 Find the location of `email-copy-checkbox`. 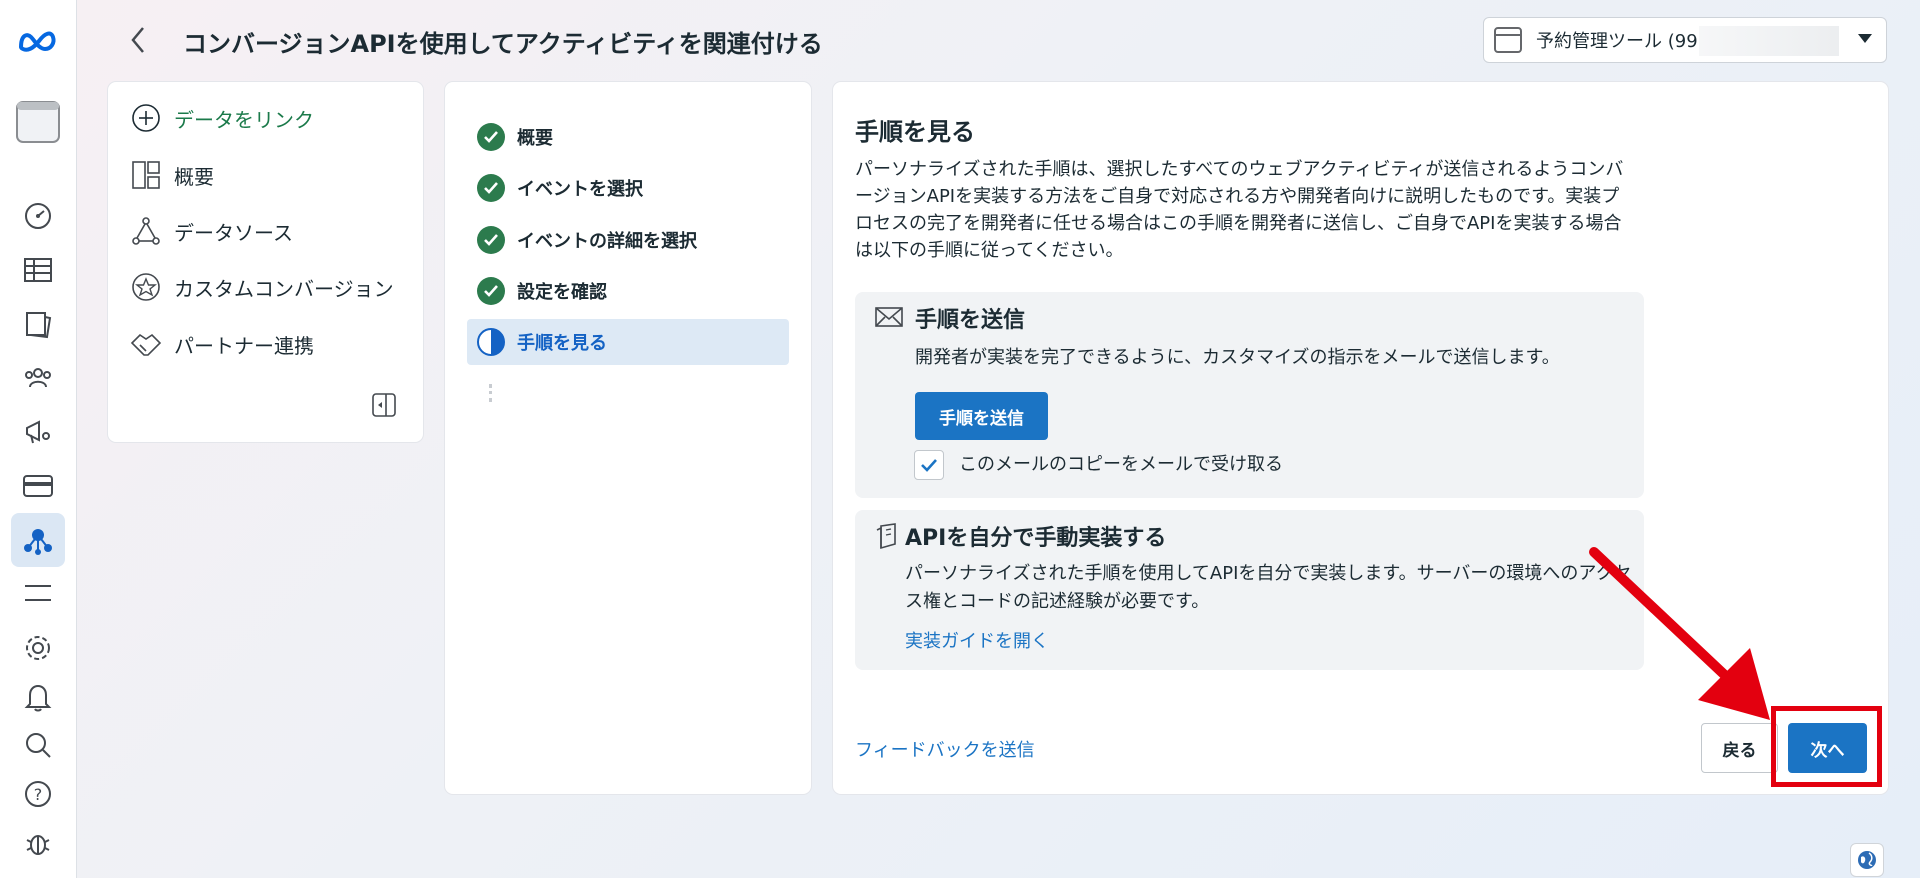

email-copy-checkbox is located at coordinates (929, 465).